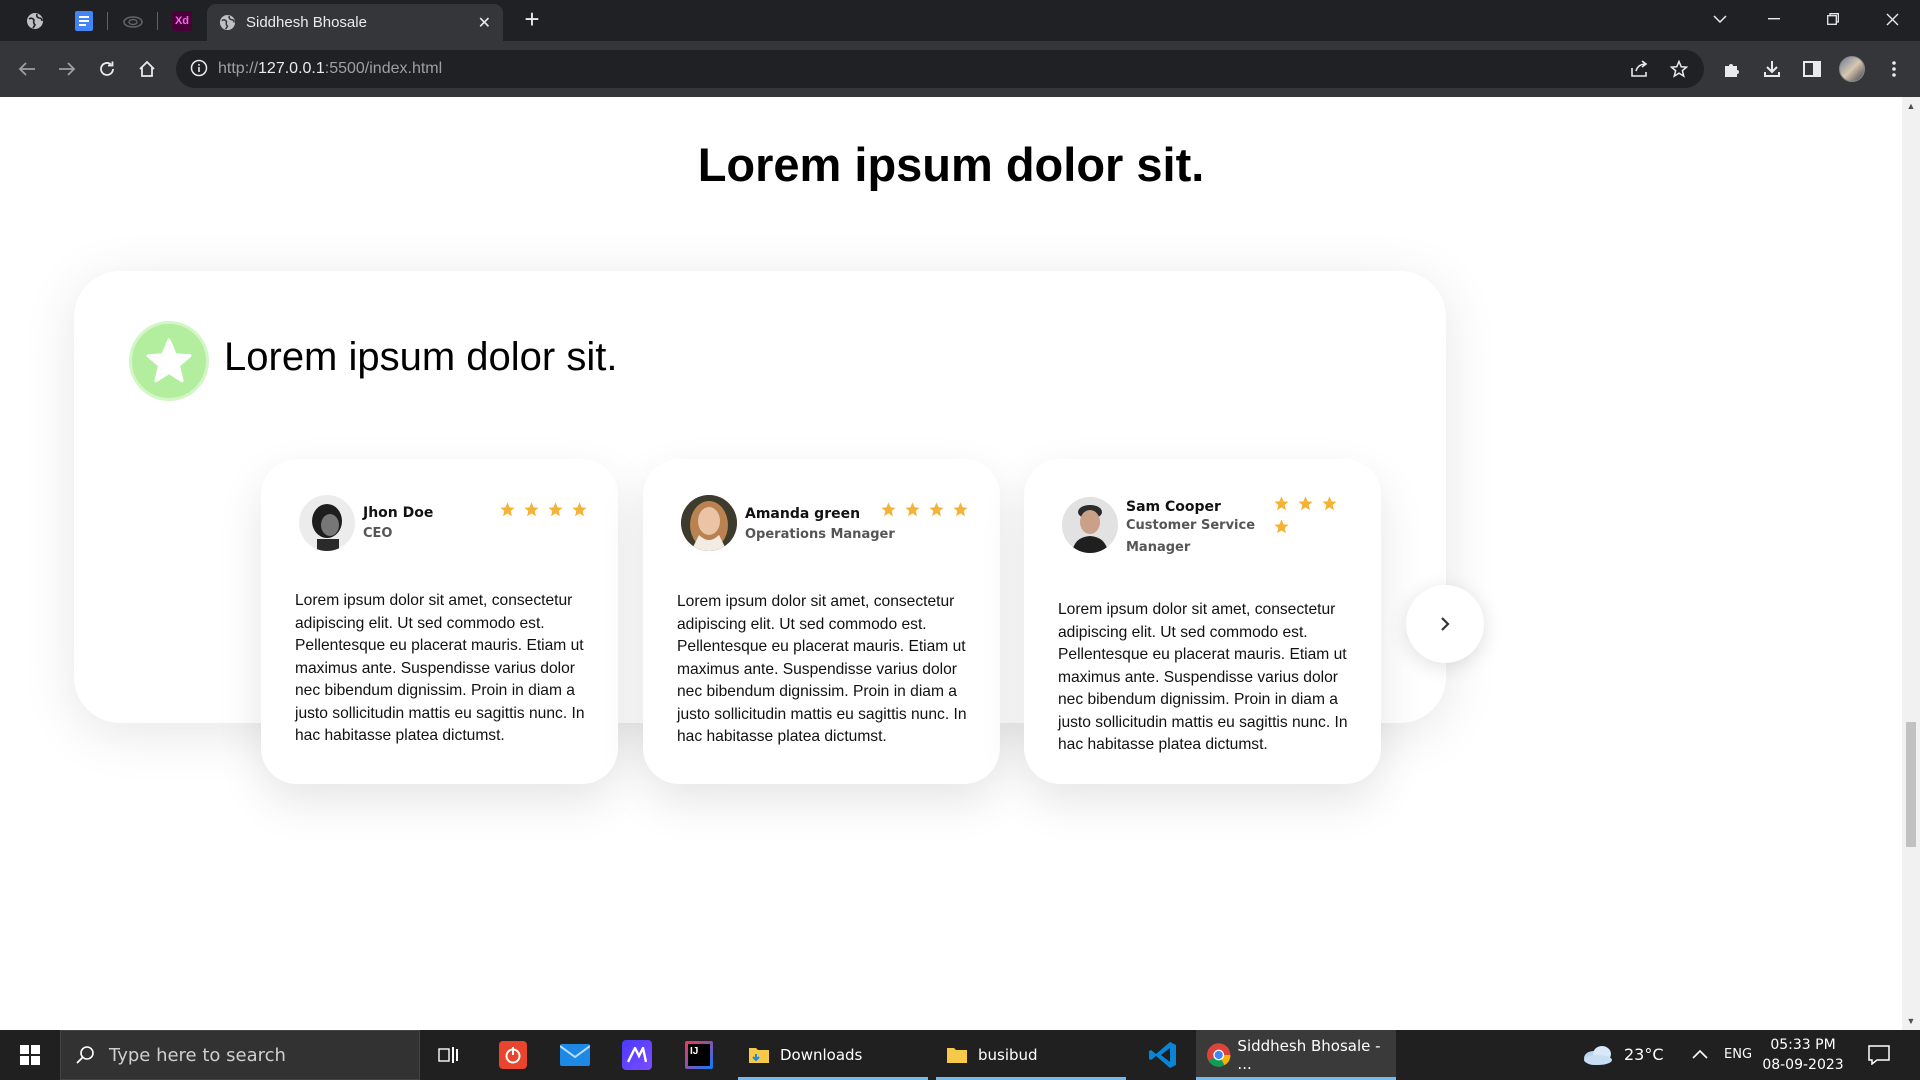 The height and width of the screenshot is (1080, 1920). Describe the element at coordinates (1803, 1055) in the screenshot. I see `system-clock: 05:33 PM 08-09-2023` at that location.